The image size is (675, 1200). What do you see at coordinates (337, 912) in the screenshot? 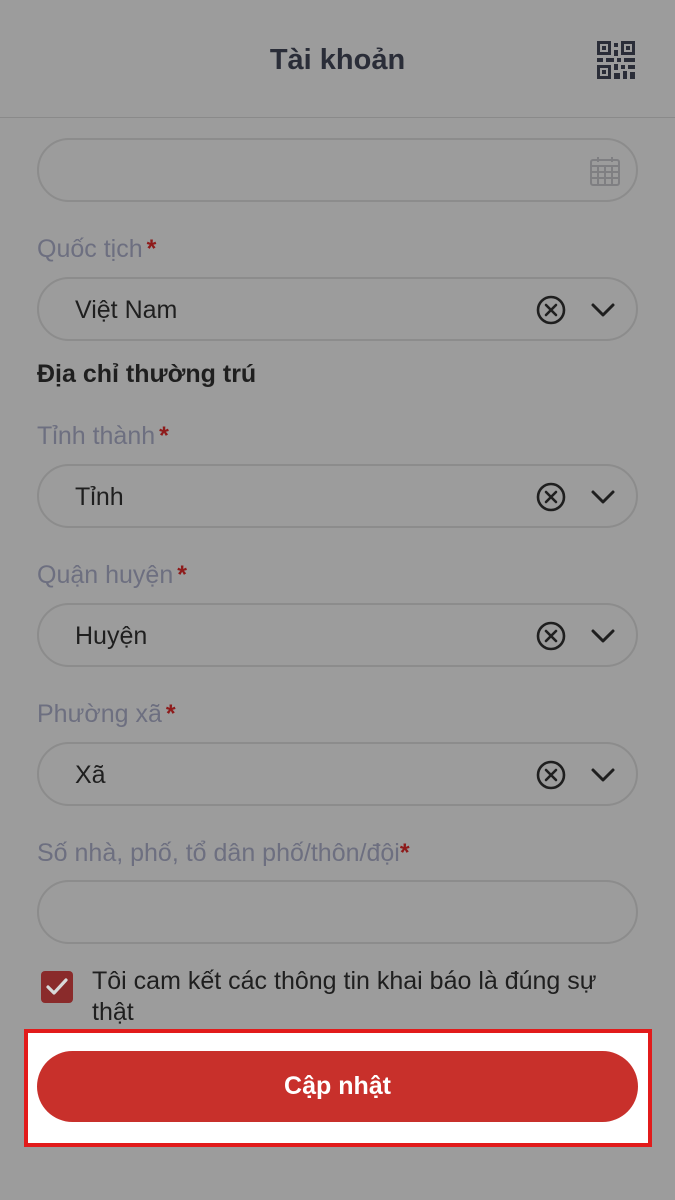
I see `street-input` at bounding box center [337, 912].